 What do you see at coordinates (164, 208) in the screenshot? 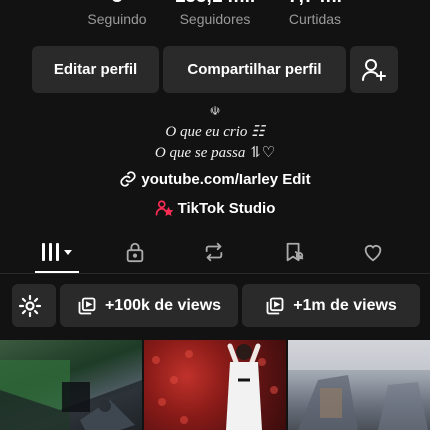
I see `creator-icon` at bounding box center [164, 208].